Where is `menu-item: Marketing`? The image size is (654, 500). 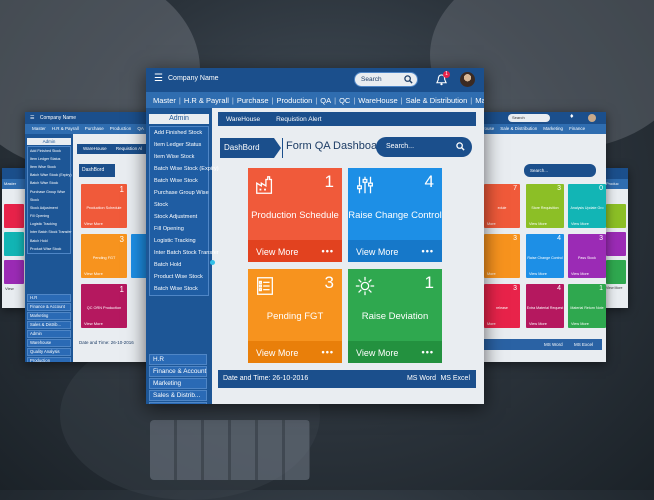 menu-item: Marketing is located at coordinates (478, 100).